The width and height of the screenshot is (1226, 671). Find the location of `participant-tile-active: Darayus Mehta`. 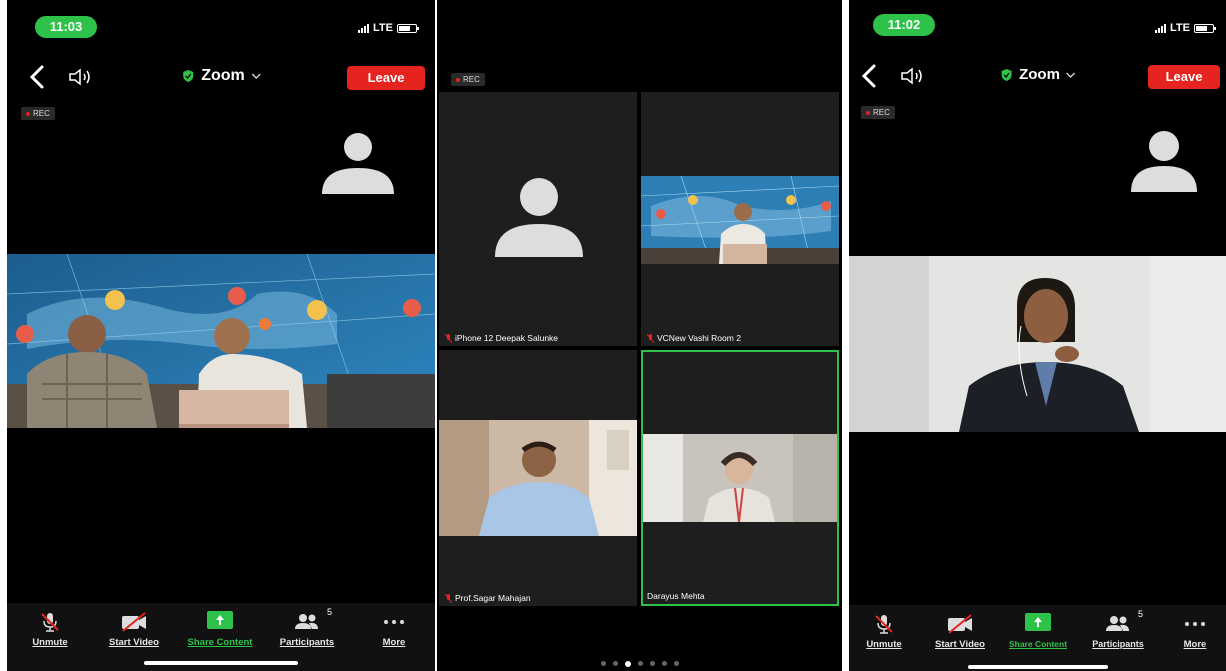

participant-tile-active: Darayus Mehta is located at coordinates (740, 478).